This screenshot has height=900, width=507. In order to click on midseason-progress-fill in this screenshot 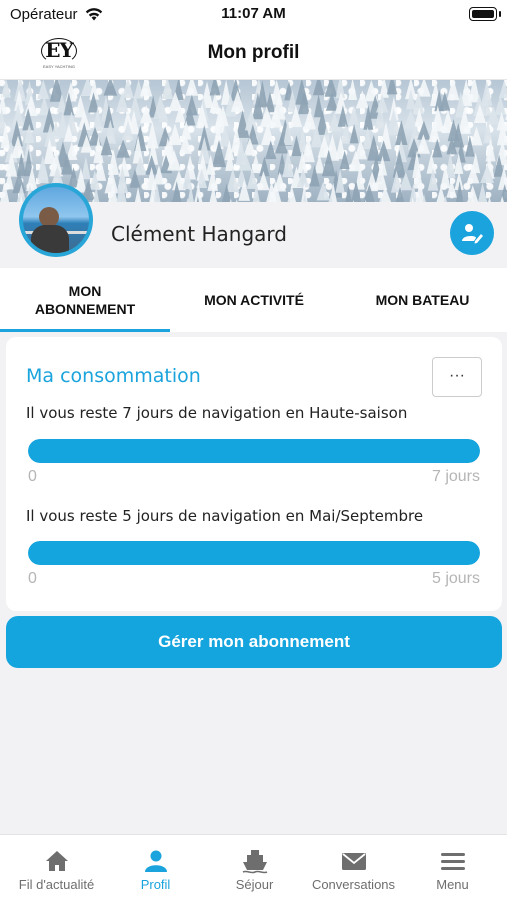, I will do `click(254, 553)`.